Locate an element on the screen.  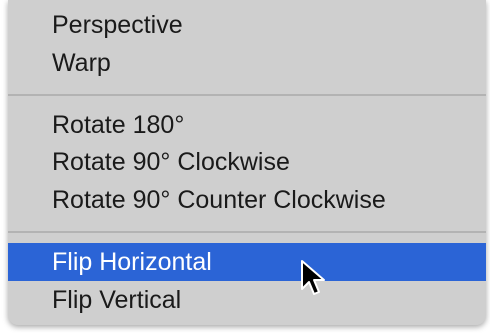
menu-item-warp: Warp is located at coordinates (247, 63).